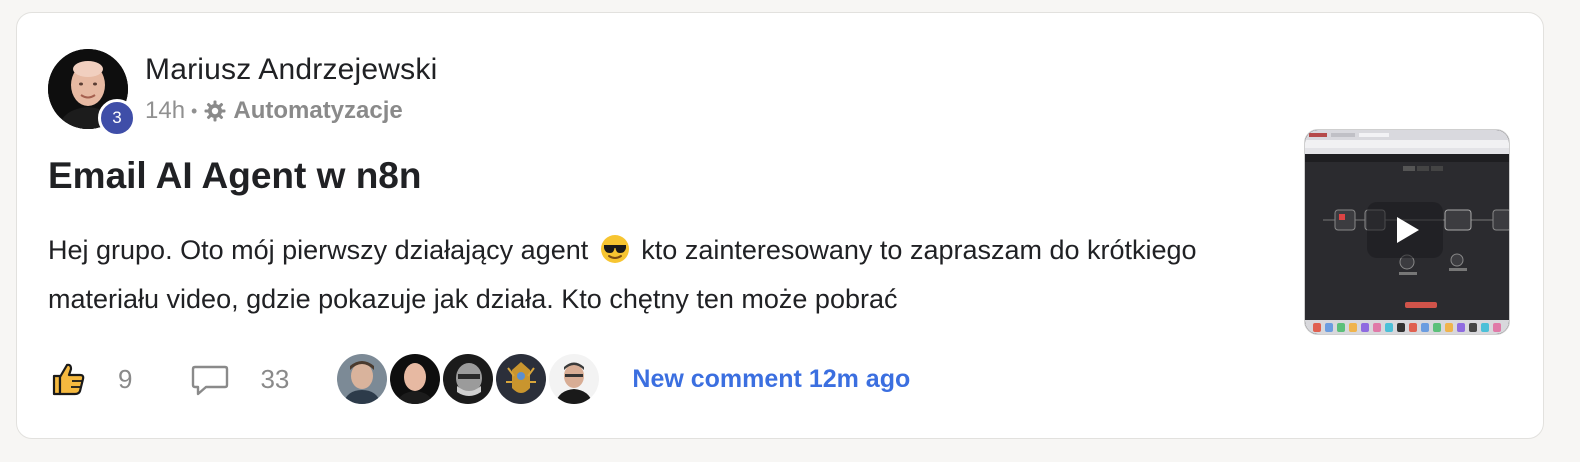 This screenshot has height=462, width=1580. Describe the element at coordinates (317, 111) in the screenshot. I see `post-category: Automatyzacje` at that location.